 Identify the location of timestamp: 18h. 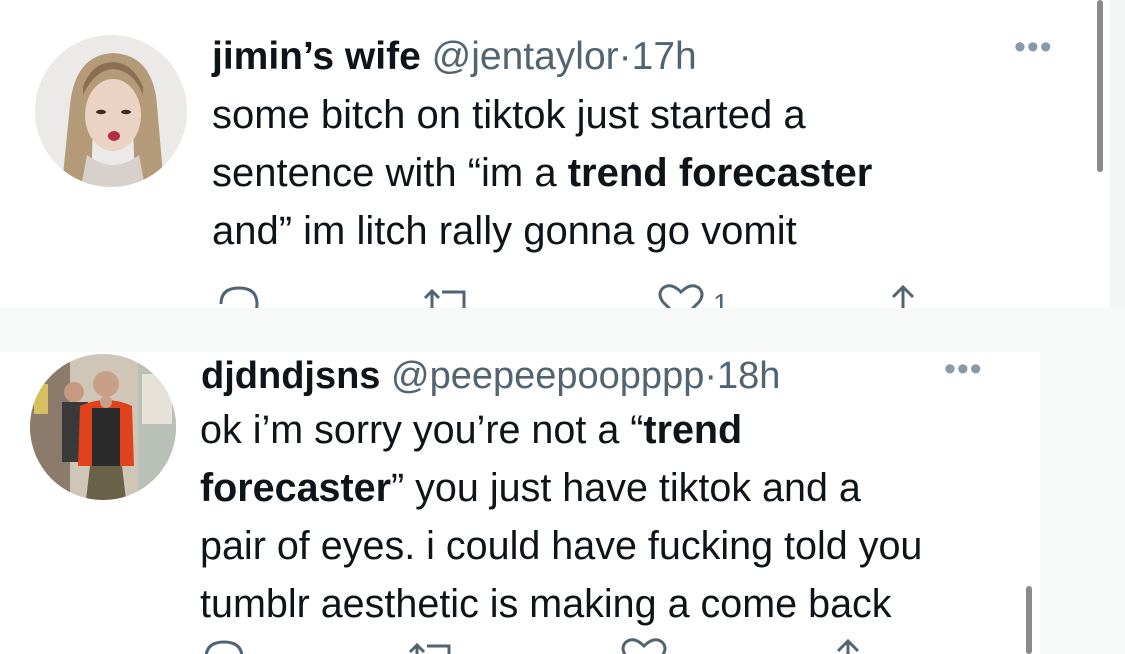
(748, 376).